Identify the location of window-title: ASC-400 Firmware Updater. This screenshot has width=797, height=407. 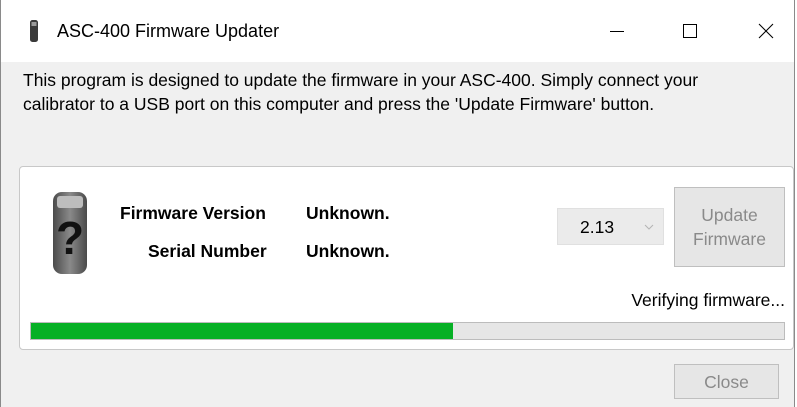
(168, 31).